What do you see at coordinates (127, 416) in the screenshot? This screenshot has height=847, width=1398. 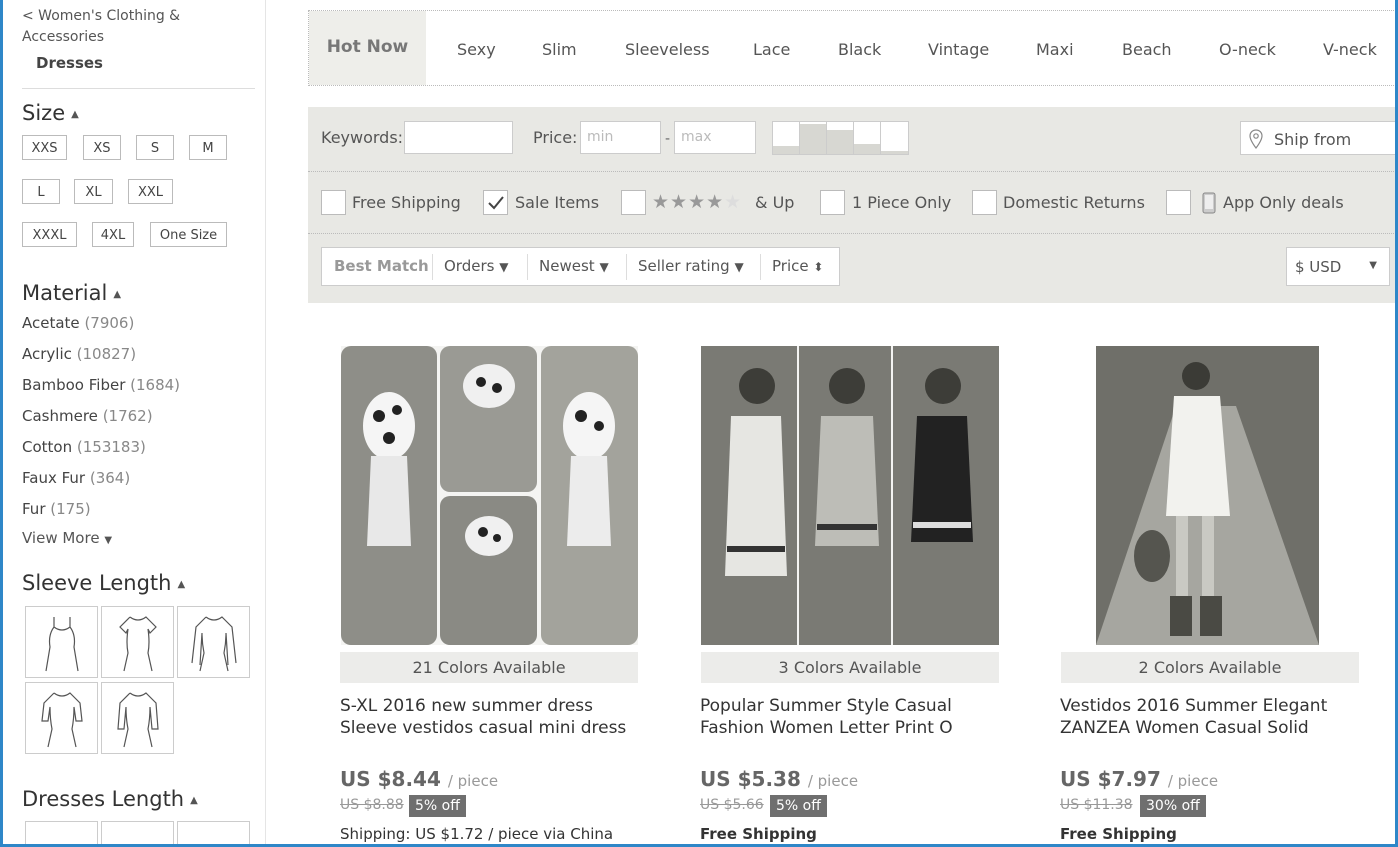 I see `material-count: (1762)` at bounding box center [127, 416].